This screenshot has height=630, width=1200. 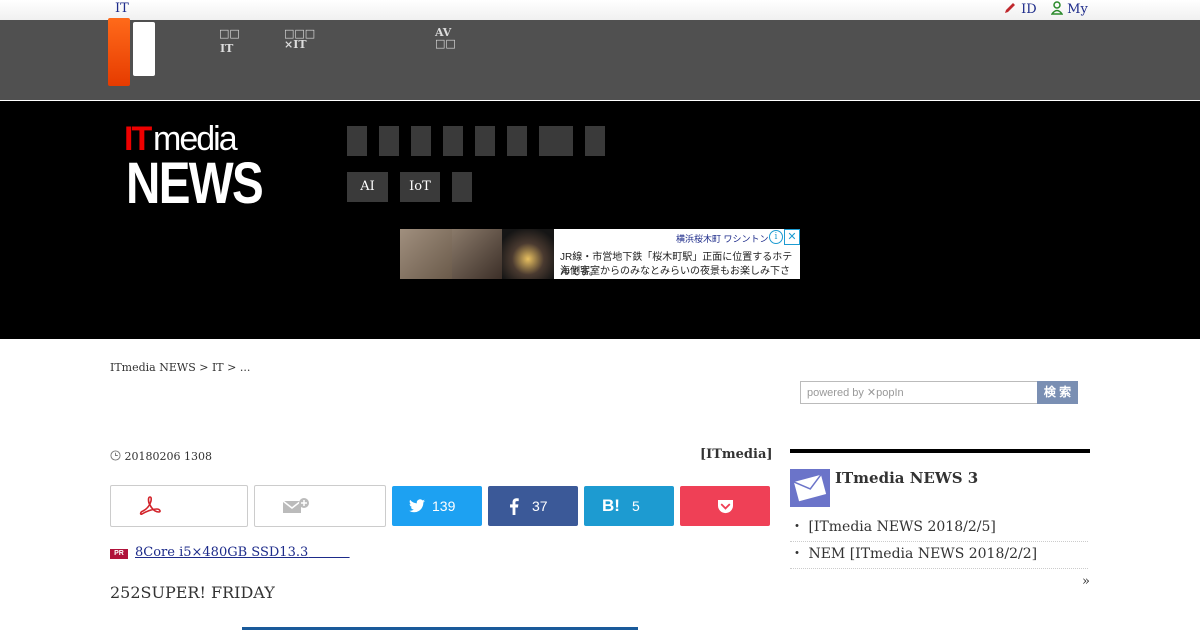 I want to click on sidebar-more-link: », so click(x=1086, y=581).